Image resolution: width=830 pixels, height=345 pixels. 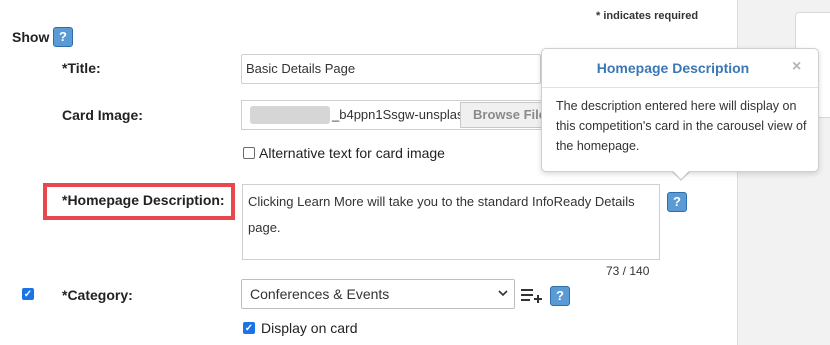 What do you see at coordinates (378, 294) in the screenshot?
I see `category-select: Conferences & Events` at bounding box center [378, 294].